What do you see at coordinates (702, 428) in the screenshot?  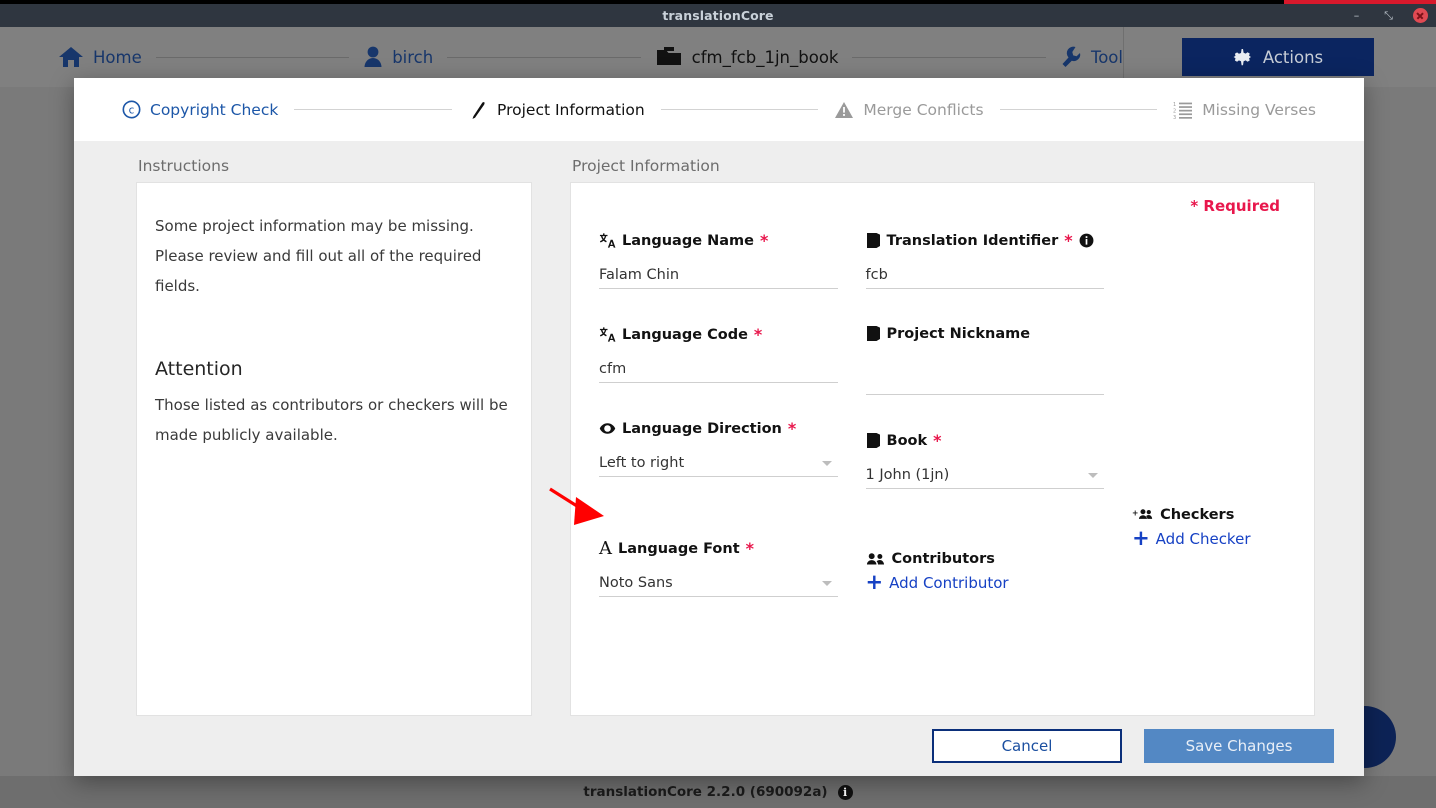 I see `label-text-language-direction: Language Direction` at bounding box center [702, 428].